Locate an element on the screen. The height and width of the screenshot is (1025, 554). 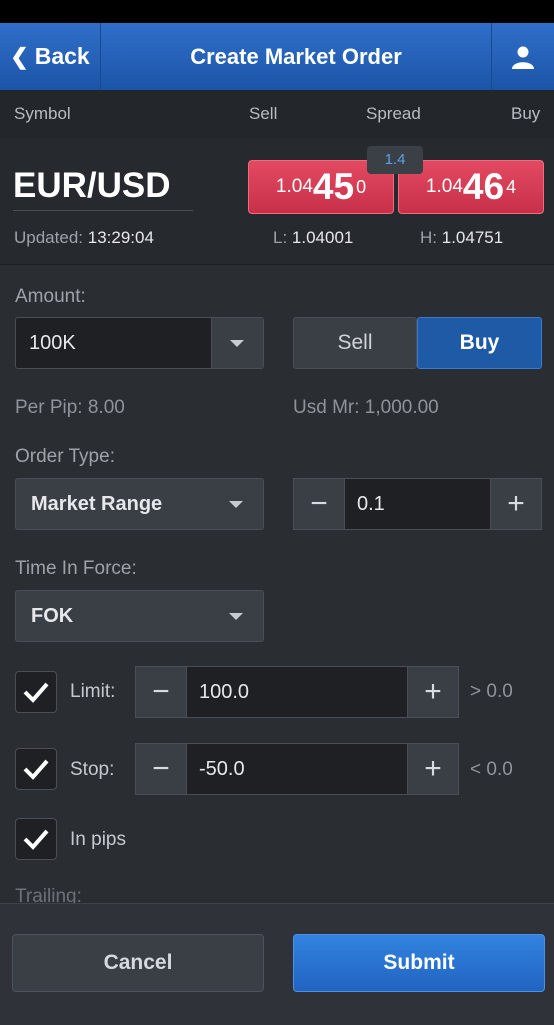
stop-decrement-button: − is located at coordinates (161, 769).